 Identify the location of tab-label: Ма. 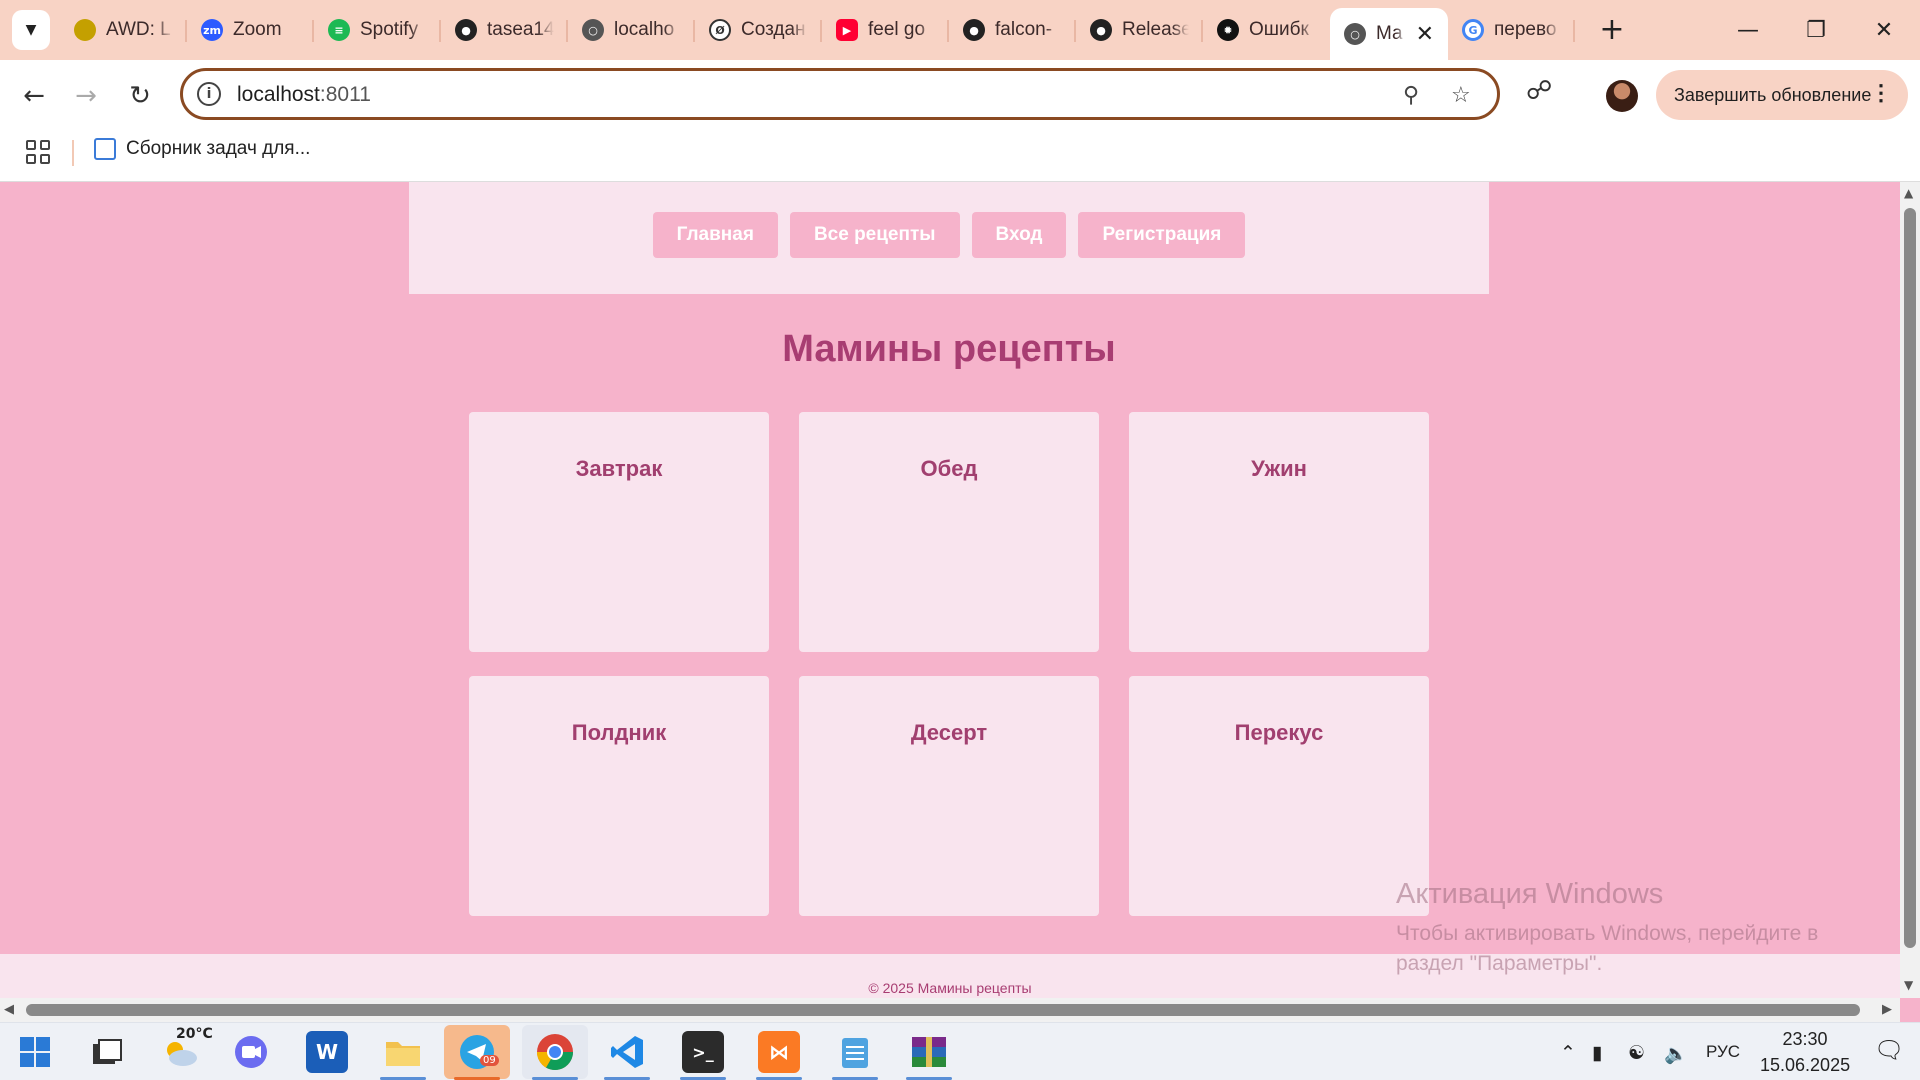
(1389, 33).